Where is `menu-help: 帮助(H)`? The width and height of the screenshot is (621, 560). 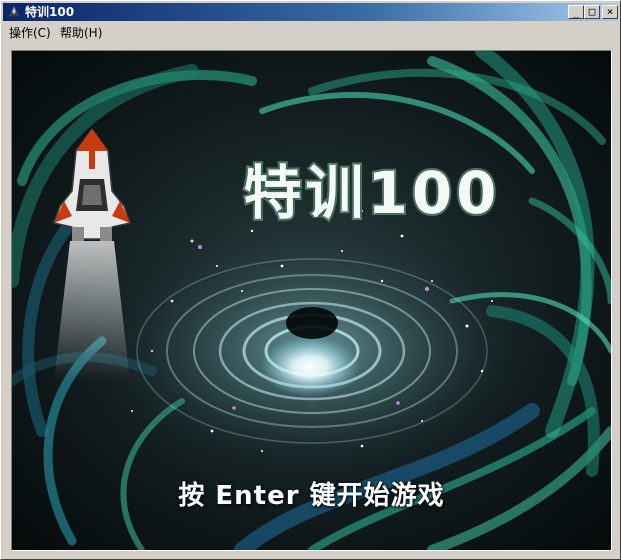 menu-help: 帮助(H) is located at coordinates (81, 32).